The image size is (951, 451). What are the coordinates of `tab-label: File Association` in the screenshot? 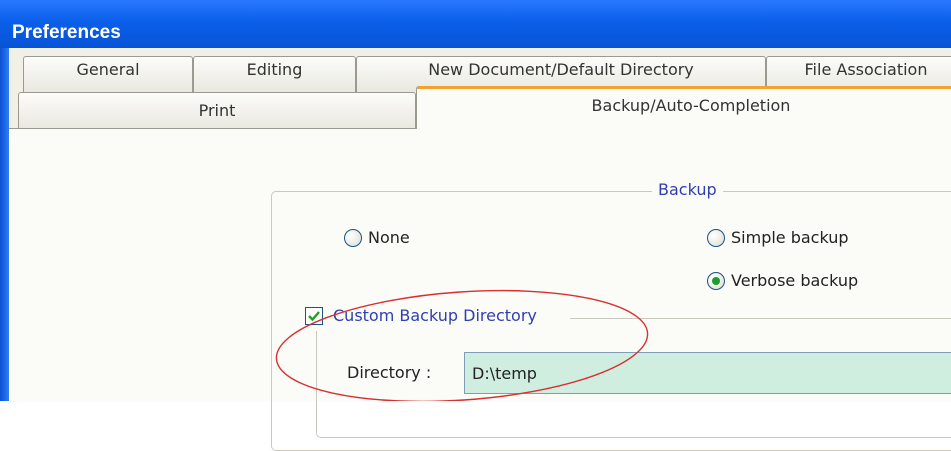 It's located at (866, 69).